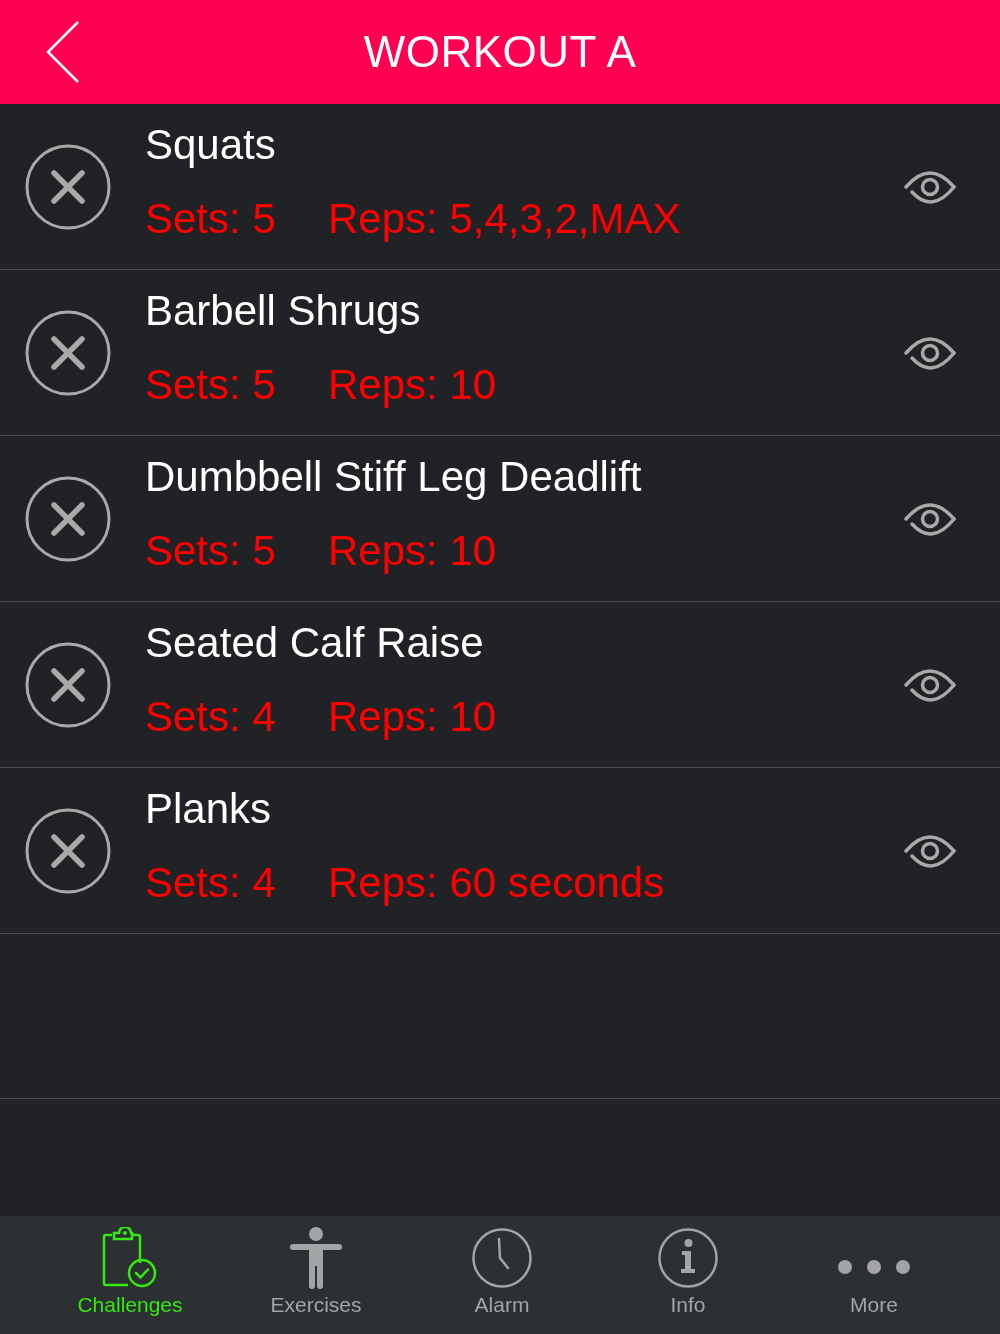 The width and height of the screenshot is (1000, 1334). I want to click on tab-bar-item: More, so click(874, 1275).